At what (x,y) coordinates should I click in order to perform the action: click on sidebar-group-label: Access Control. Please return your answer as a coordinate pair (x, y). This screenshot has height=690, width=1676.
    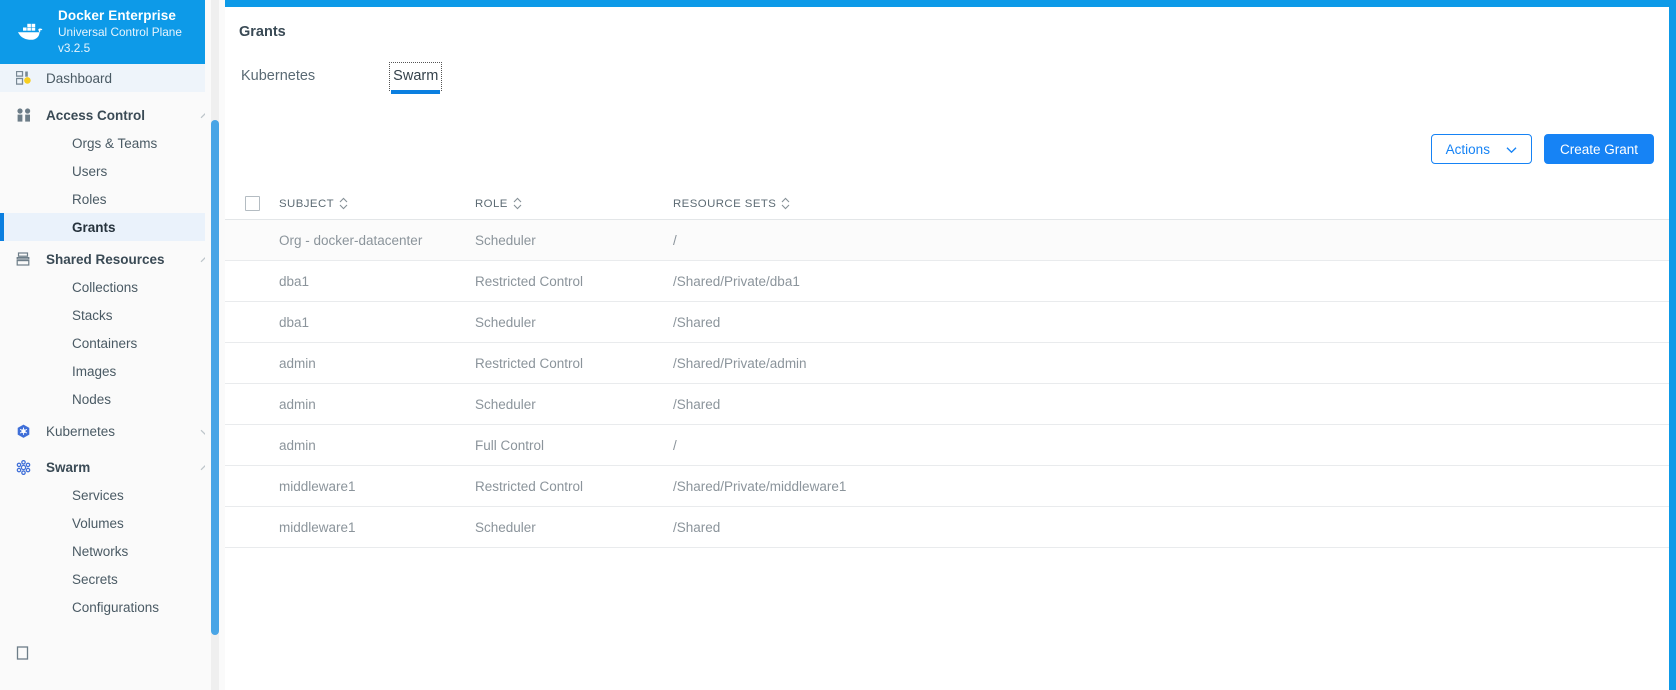
    Looking at the image, I should click on (96, 115).